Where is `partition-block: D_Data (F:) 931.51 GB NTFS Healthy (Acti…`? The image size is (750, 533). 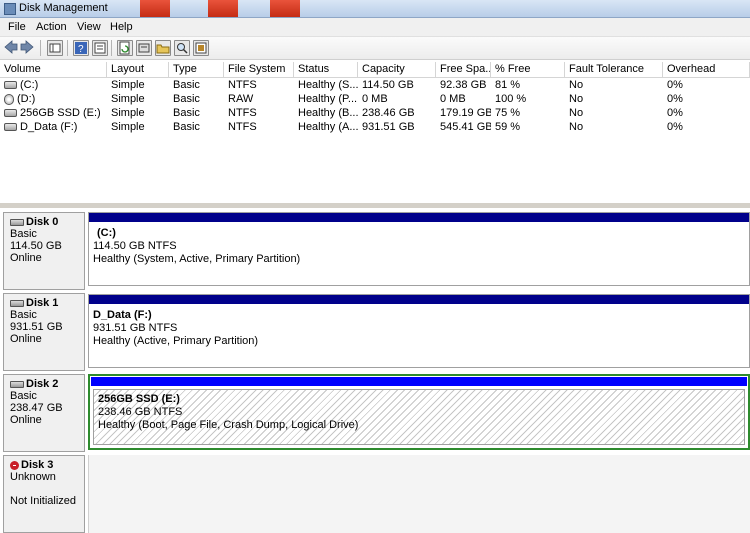 partition-block: D_Data (F:) 931.51 GB NTFS Healthy (Acti… is located at coordinates (419, 331).